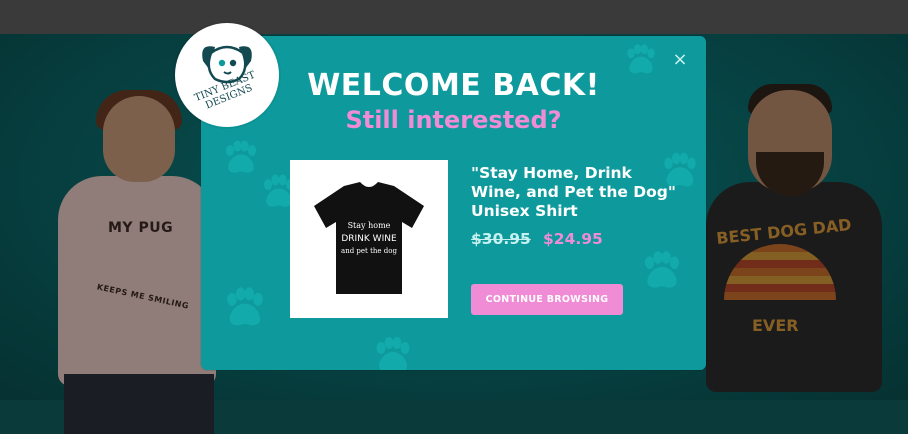 This screenshot has height=434, width=908. I want to click on tshirt-image: Stay home DRINK WINE and pet the dog, so click(369, 238).